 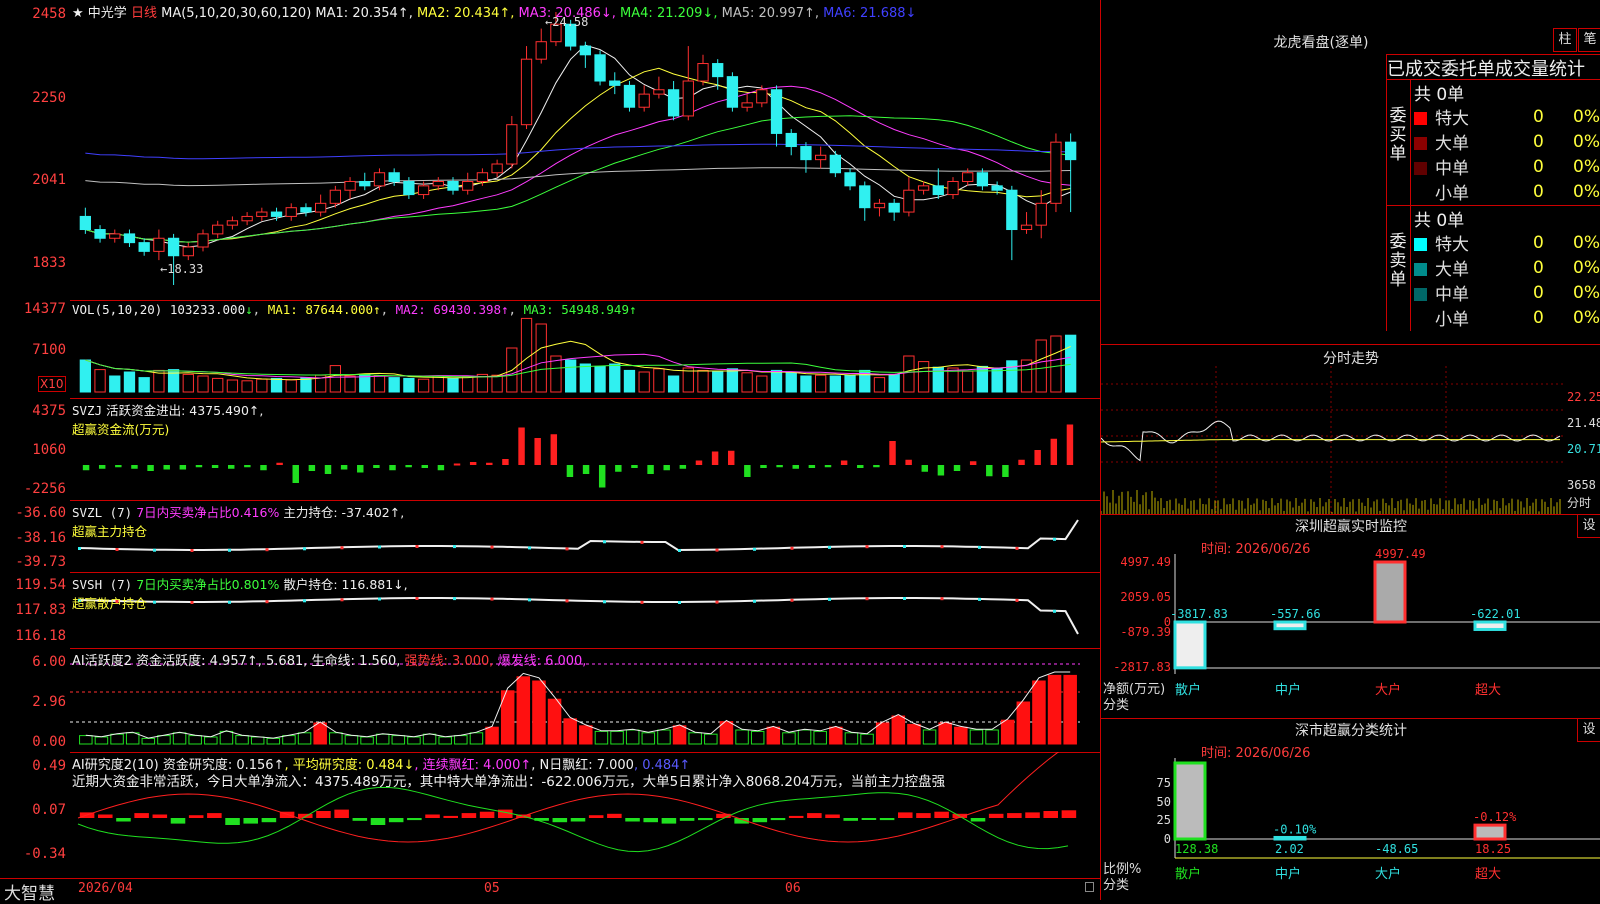 I want to click on price-tick: 1833, so click(x=49, y=263).